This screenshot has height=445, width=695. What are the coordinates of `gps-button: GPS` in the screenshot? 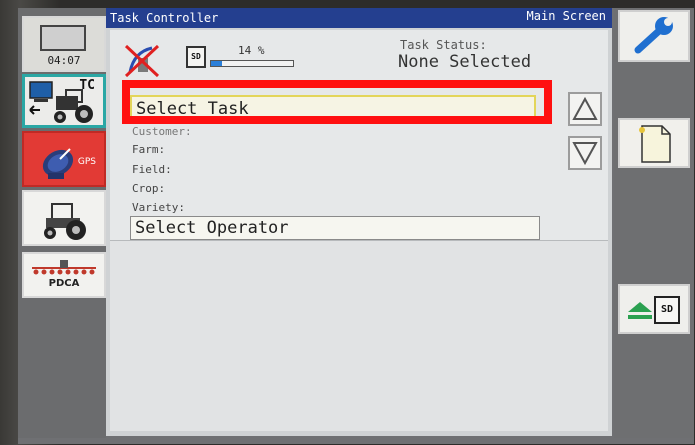 It's located at (64, 159).